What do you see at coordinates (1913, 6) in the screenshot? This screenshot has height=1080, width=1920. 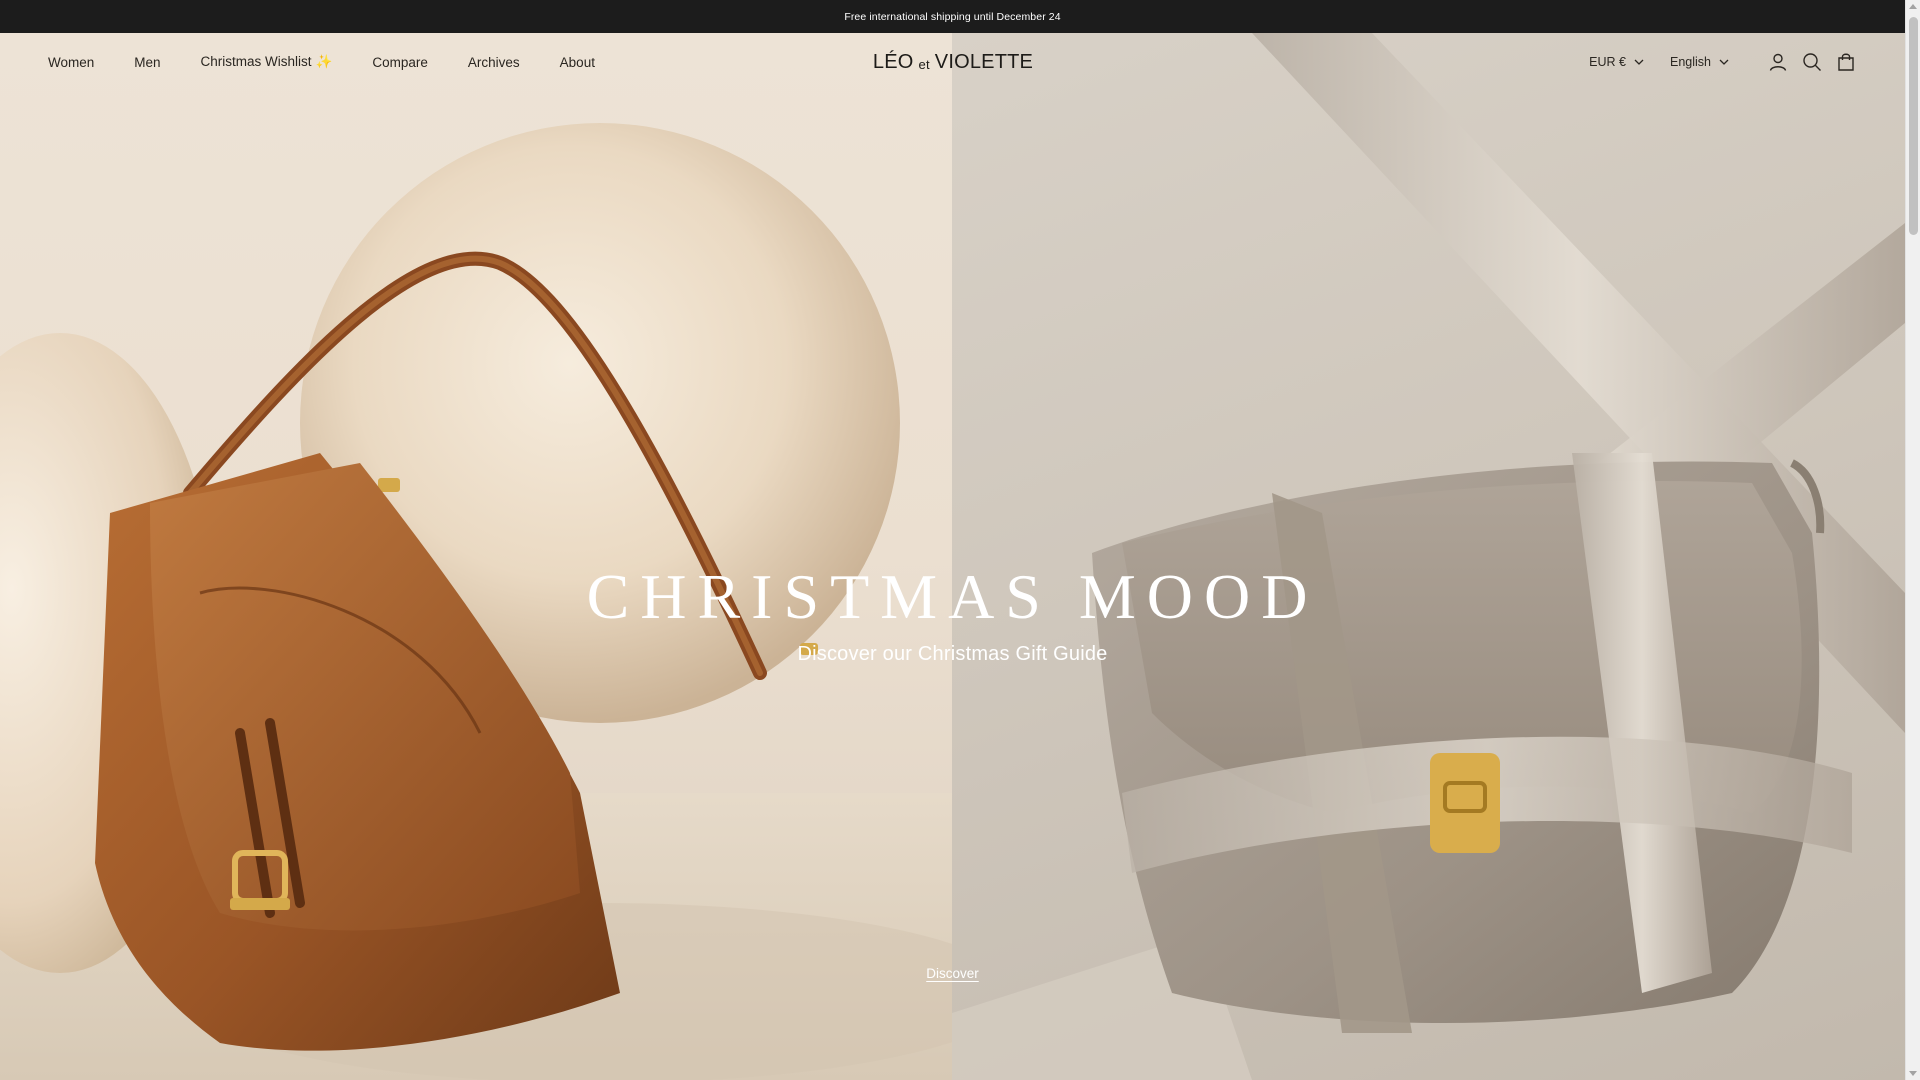 I see `scroll-up-arrow-icon` at bounding box center [1913, 6].